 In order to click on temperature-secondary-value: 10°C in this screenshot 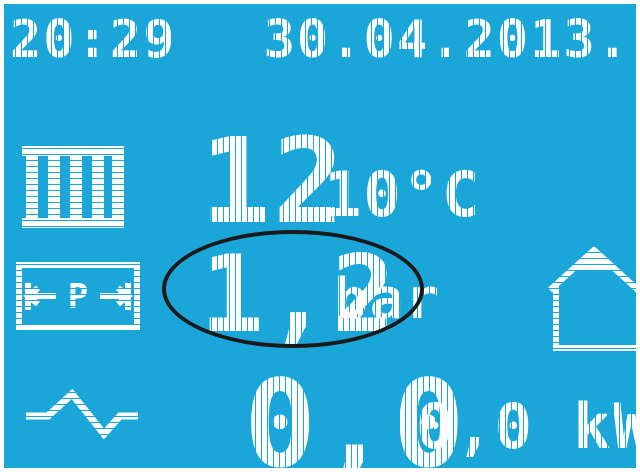, I will do `click(403, 194)`.